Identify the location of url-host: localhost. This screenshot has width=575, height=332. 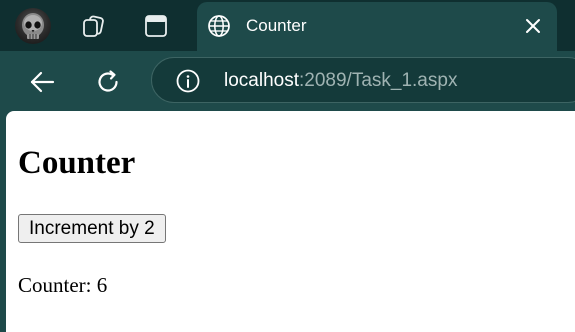
(261, 80).